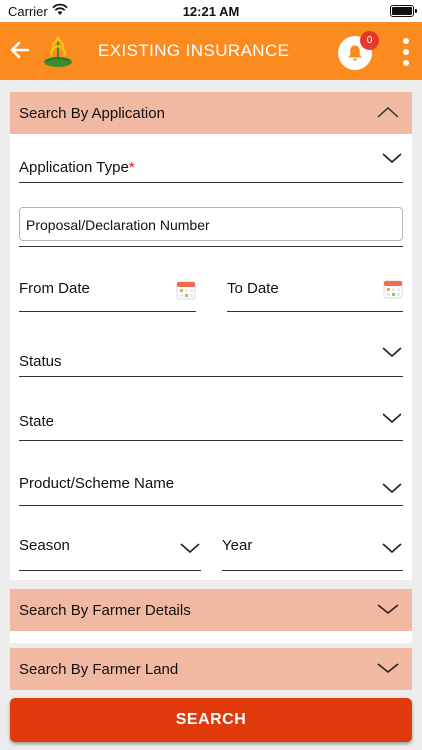  Describe the element at coordinates (211, 165) in the screenshot. I see `application-type-dropdown: Application Type*` at that location.